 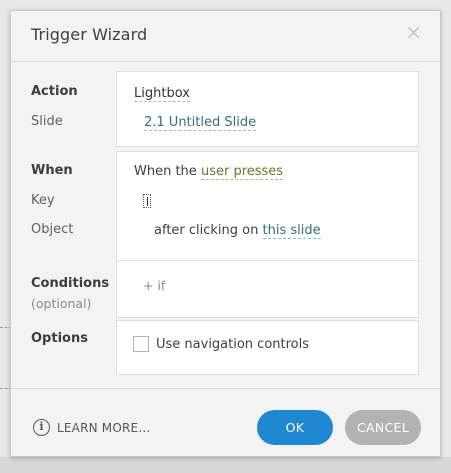 What do you see at coordinates (242, 172) in the screenshot?
I see `event-dropdown: user presses` at bounding box center [242, 172].